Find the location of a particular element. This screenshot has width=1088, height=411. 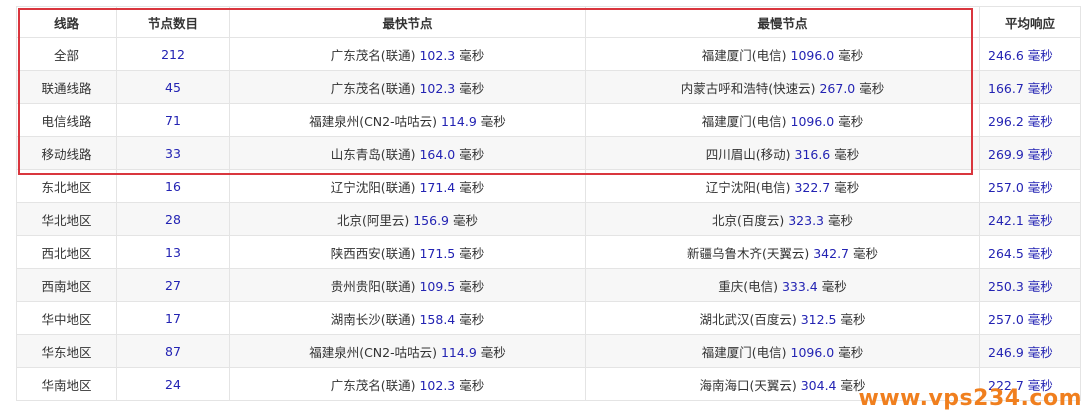

fastest-node-cell: 贵州贵阳(联通) 109.5 毫秒 is located at coordinates (407, 285).